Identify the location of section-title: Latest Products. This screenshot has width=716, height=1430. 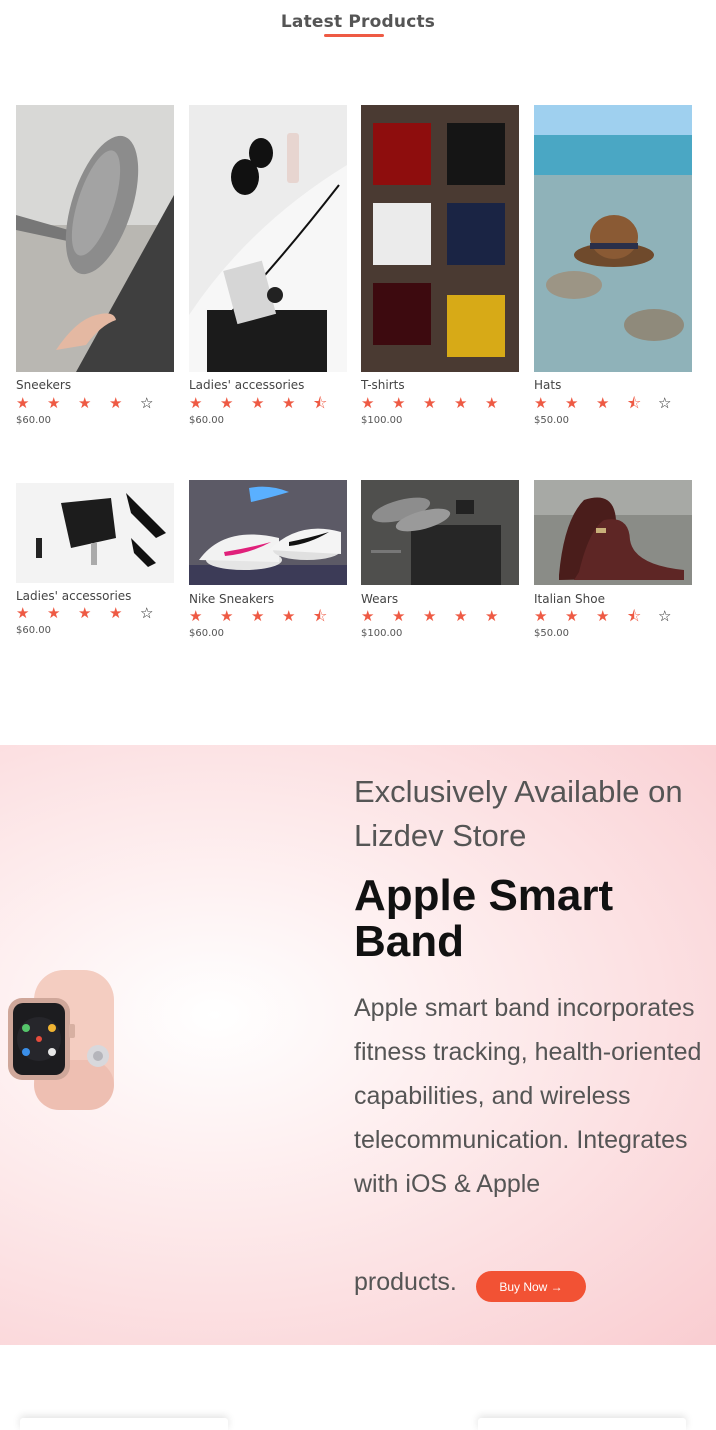
(358, 22).